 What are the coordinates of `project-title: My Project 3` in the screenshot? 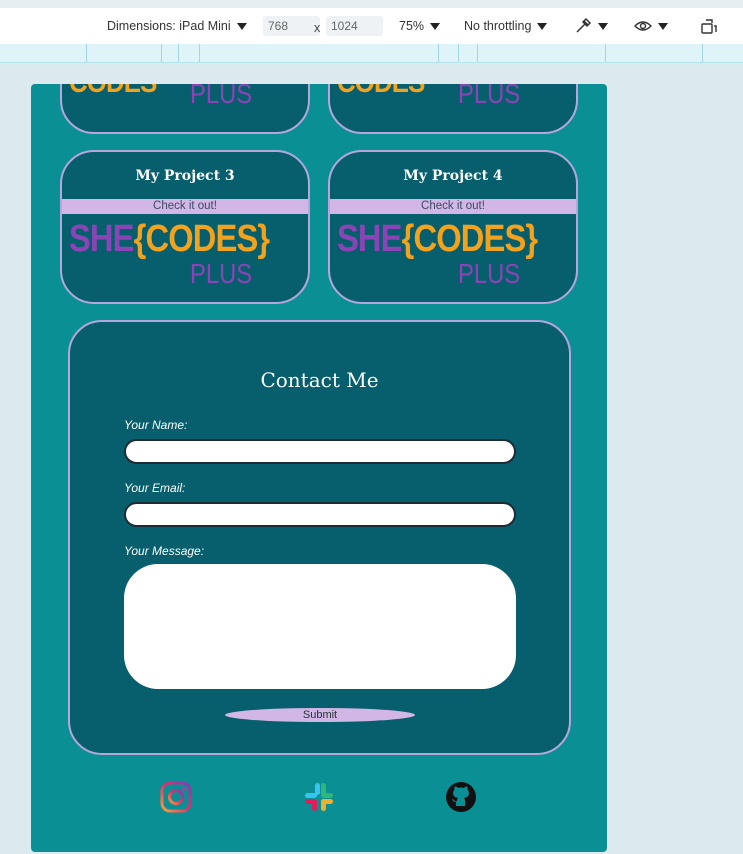 It's located at (185, 176).